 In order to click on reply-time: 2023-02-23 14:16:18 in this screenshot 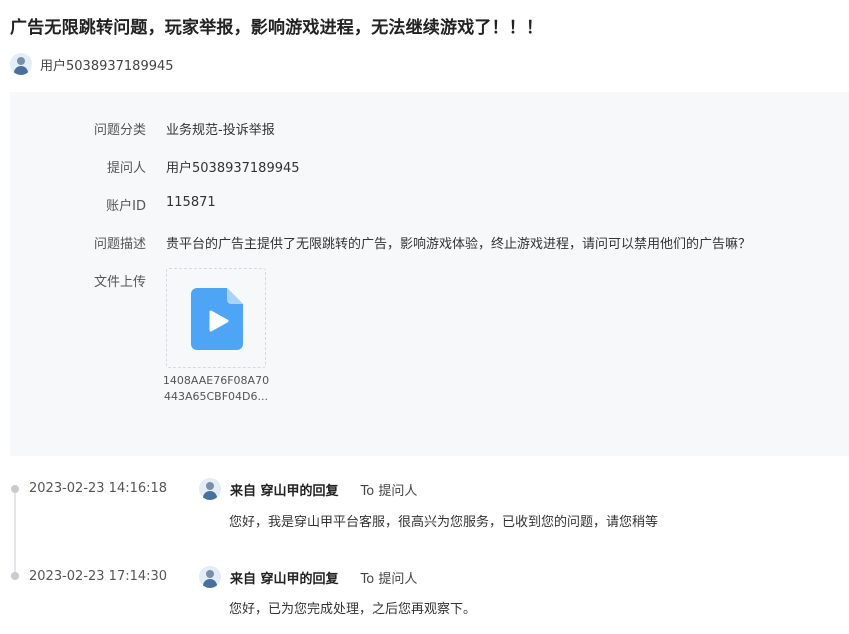, I will do `click(98, 488)`.